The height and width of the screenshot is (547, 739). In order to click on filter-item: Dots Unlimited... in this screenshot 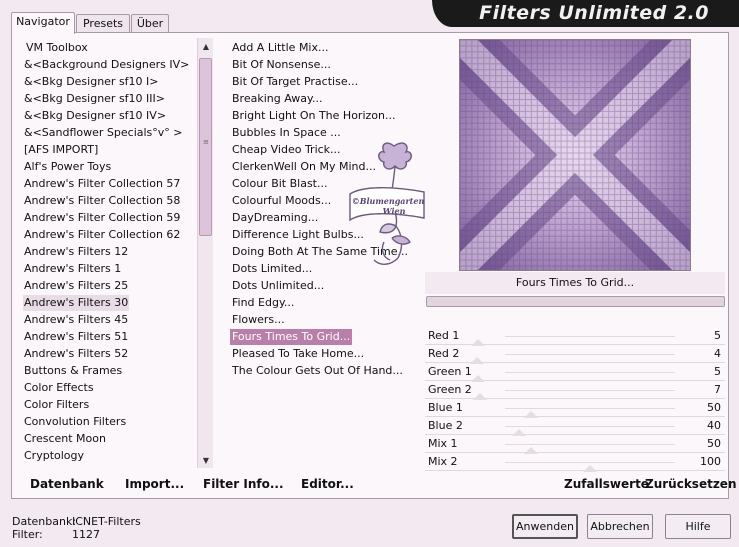, I will do `click(278, 286)`.